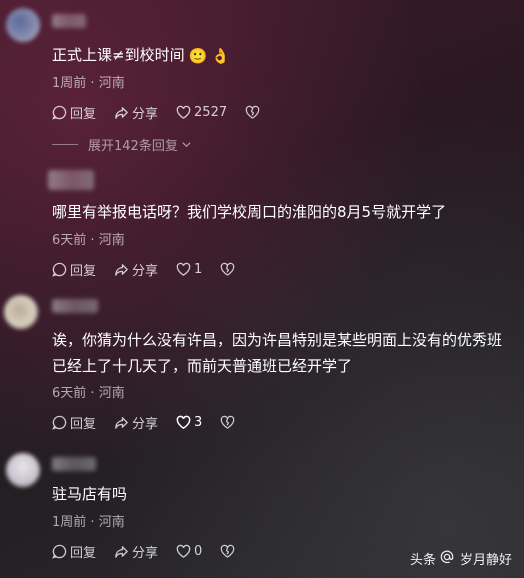 The image size is (524, 578). What do you see at coordinates (198, 269) in the screenshot?
I see `like-count: 1` at bounding box center [198, 269].